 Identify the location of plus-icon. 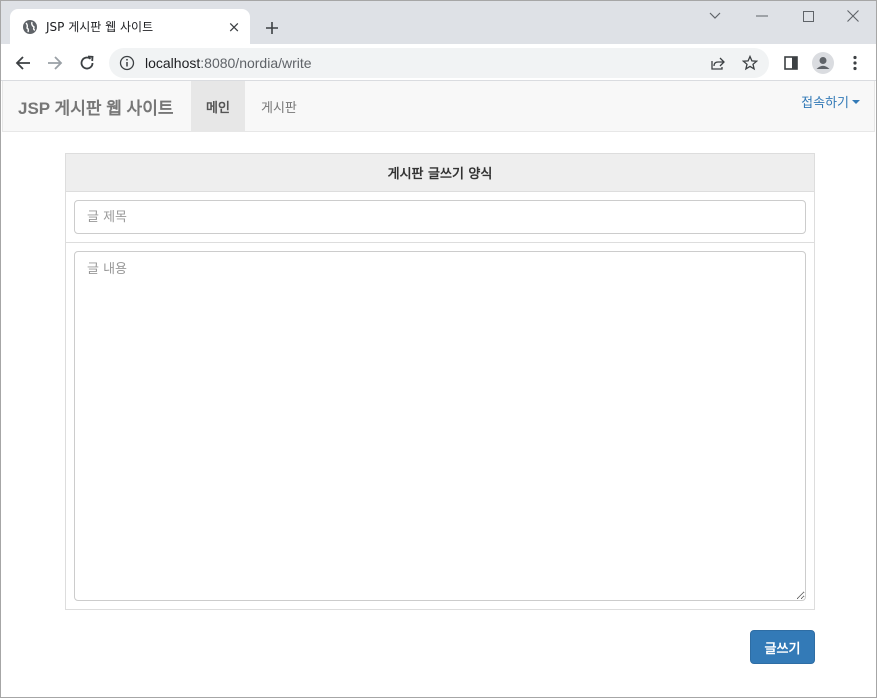
(272, 28).